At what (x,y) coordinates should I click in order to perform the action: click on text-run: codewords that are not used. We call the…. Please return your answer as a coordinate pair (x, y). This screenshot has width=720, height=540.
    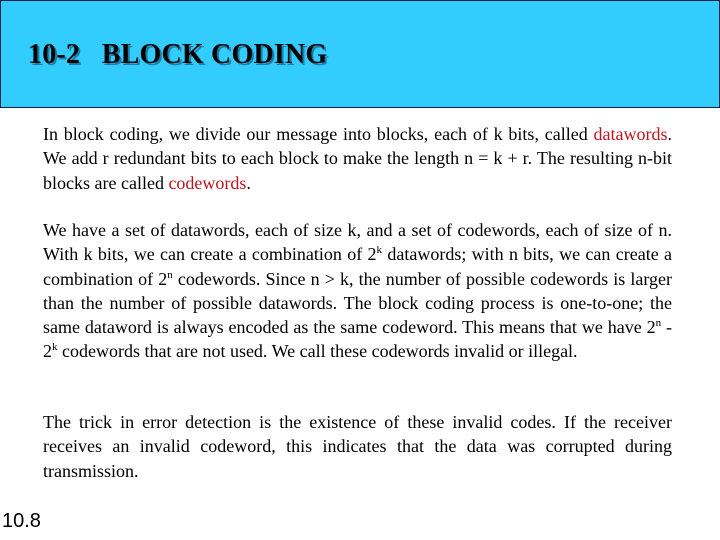
    Looking at the image, I should click on (317, 351).